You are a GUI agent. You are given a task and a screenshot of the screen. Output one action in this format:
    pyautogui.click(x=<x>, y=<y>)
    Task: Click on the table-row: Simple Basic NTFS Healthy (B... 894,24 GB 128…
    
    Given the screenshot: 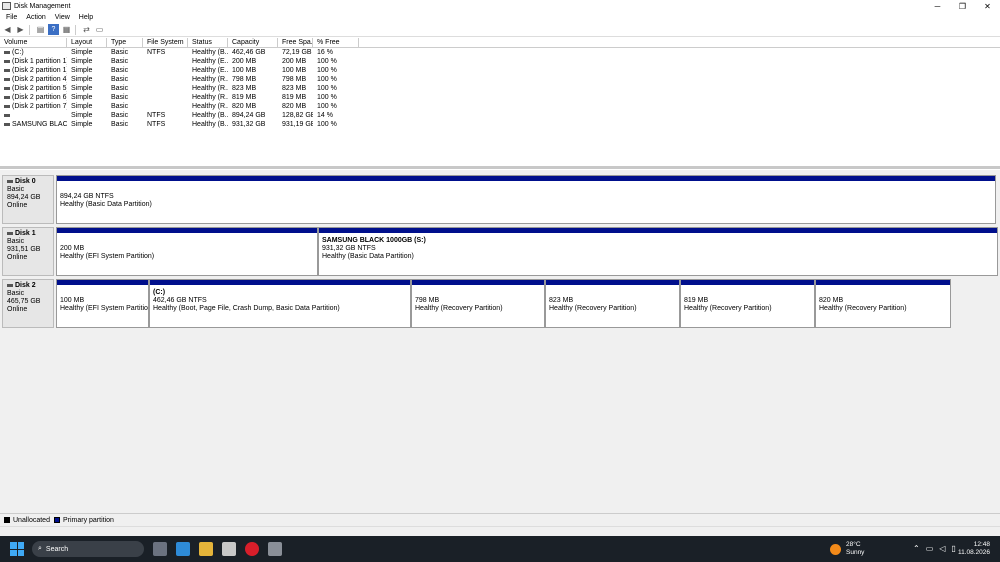 What is the action you would take?
    pyautogui.click(x=500, y=115)
    